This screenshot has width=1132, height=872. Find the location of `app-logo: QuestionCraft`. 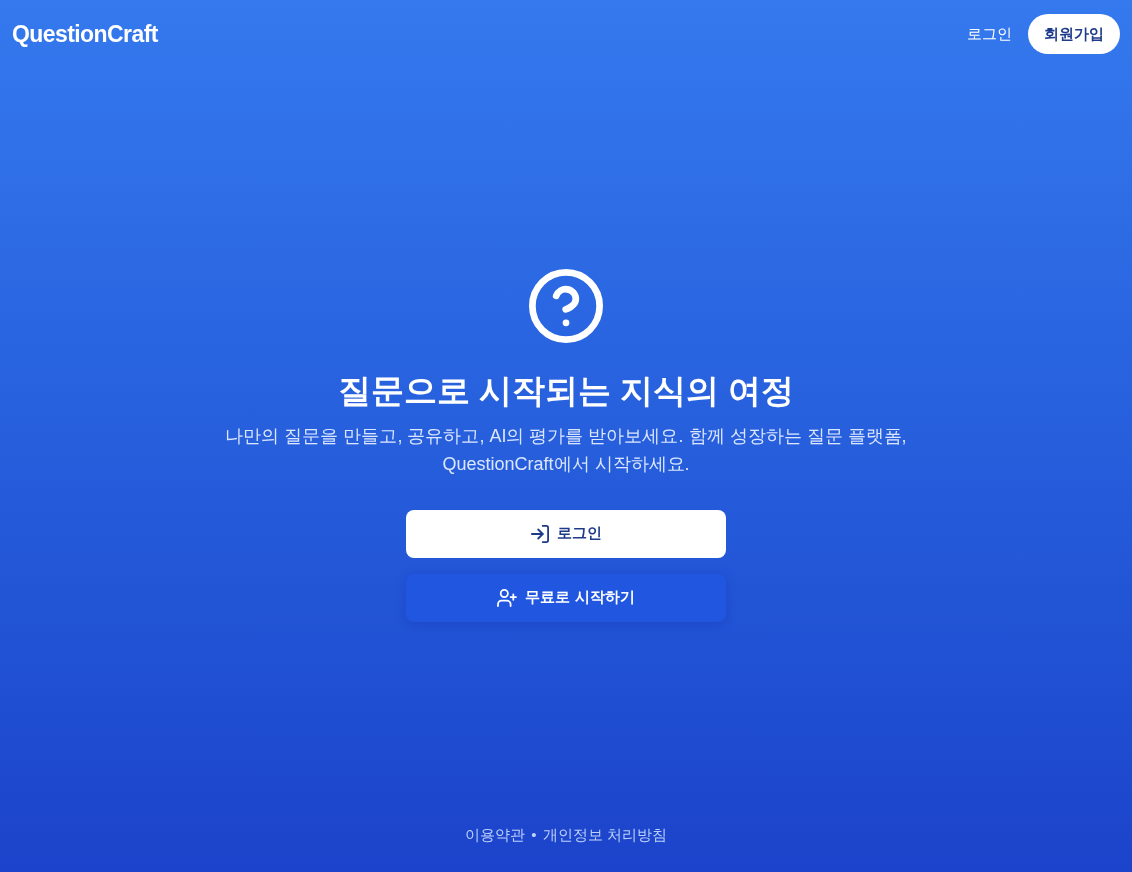

app-logo: QuestionCraft is located at coordinates (85, 34).